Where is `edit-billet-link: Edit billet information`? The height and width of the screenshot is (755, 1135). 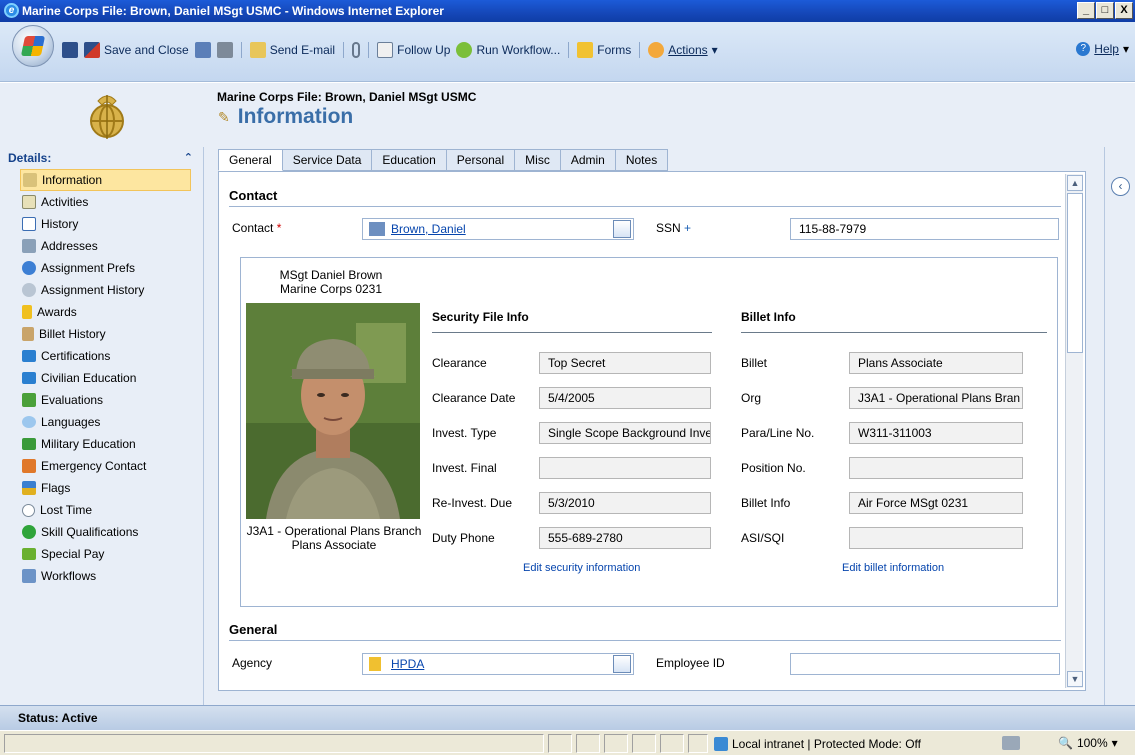
edit-billet-link: Edit billet information is located at coordinates (893, 568).